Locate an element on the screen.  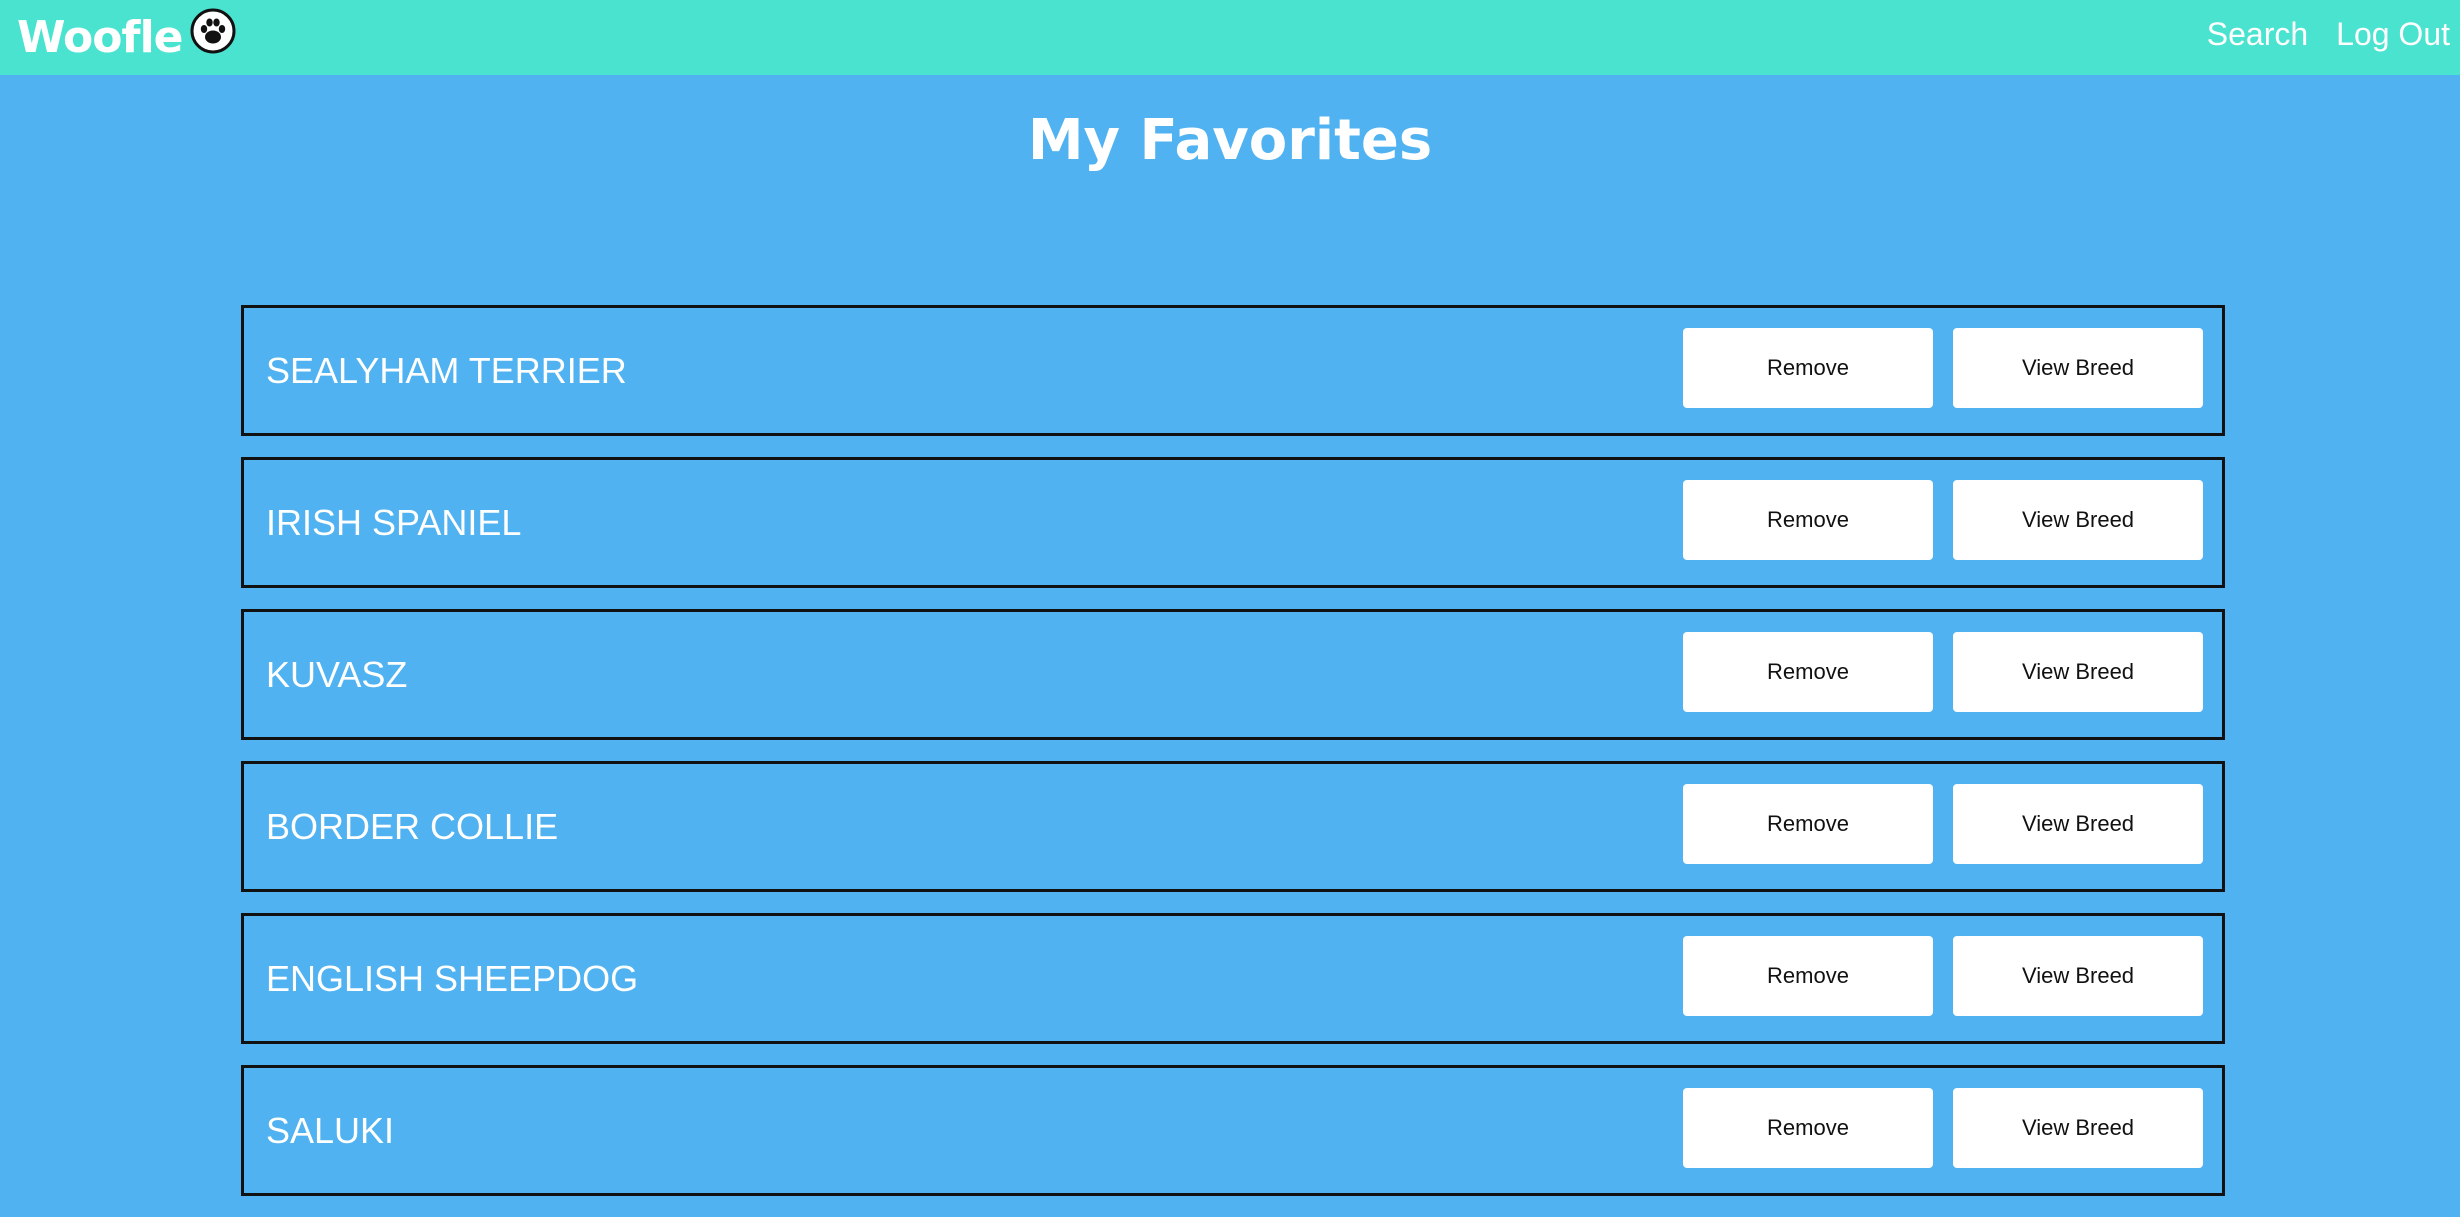
navbar: Woofle Search Log Out is located at coordinates (1230, 37).